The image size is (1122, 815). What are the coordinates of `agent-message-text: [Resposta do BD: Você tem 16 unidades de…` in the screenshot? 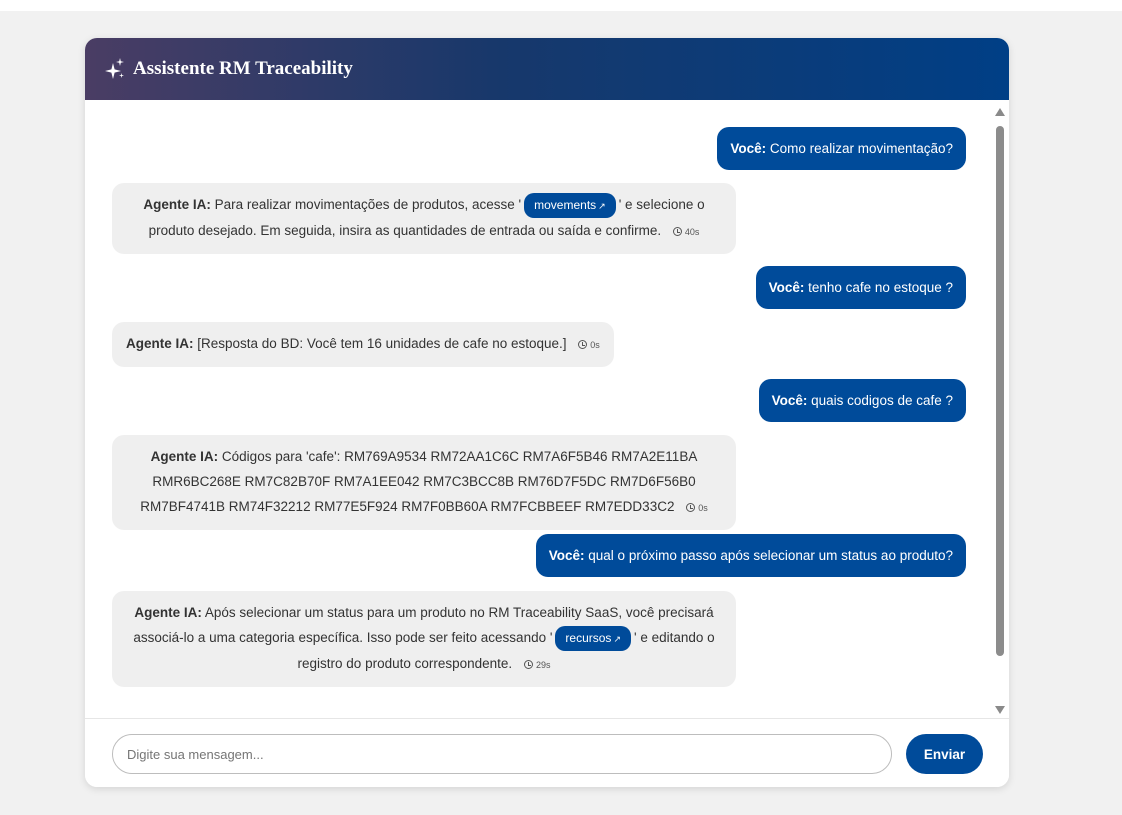 It's located at (382, 343).